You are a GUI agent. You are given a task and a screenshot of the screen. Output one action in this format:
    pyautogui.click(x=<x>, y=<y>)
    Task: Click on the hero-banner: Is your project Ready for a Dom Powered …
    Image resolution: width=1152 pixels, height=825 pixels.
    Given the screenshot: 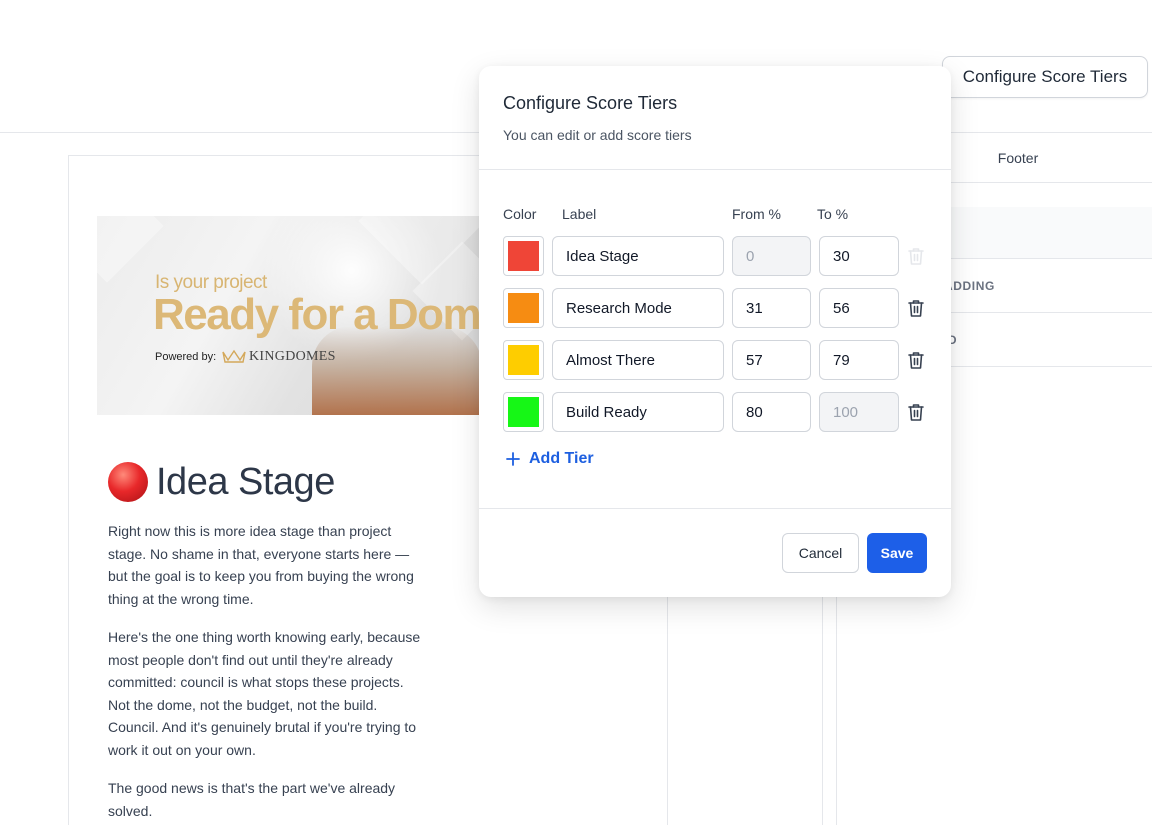 What is the action you would take?
    pyautogui.click(x=288, y=315)
    